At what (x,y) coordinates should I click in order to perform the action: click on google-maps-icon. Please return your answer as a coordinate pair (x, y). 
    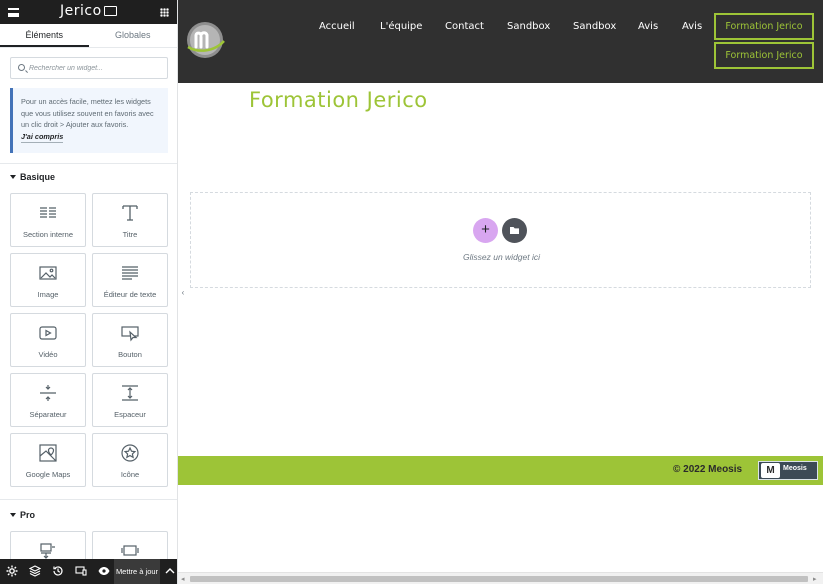
    Looking at the image, I should click on (48, 453).